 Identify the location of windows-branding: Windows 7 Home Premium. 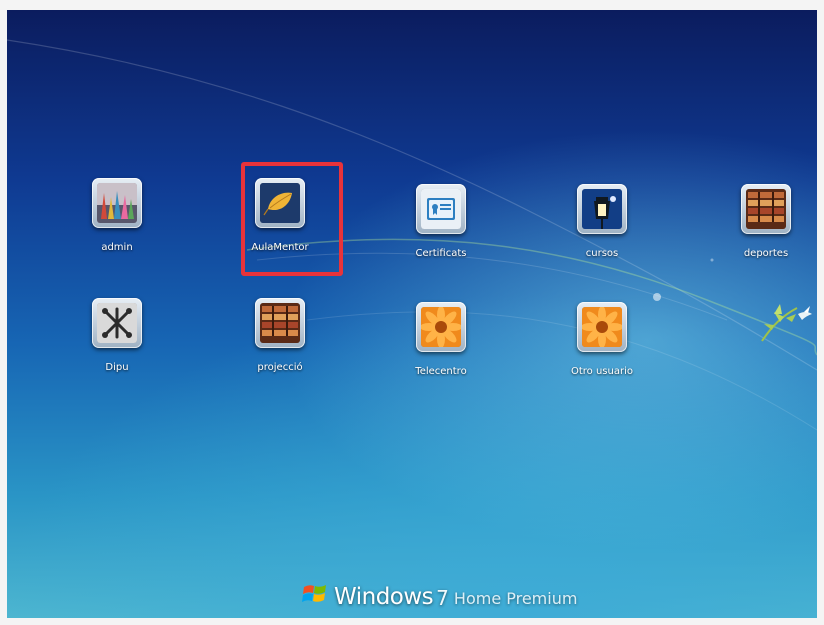
(439, 593).